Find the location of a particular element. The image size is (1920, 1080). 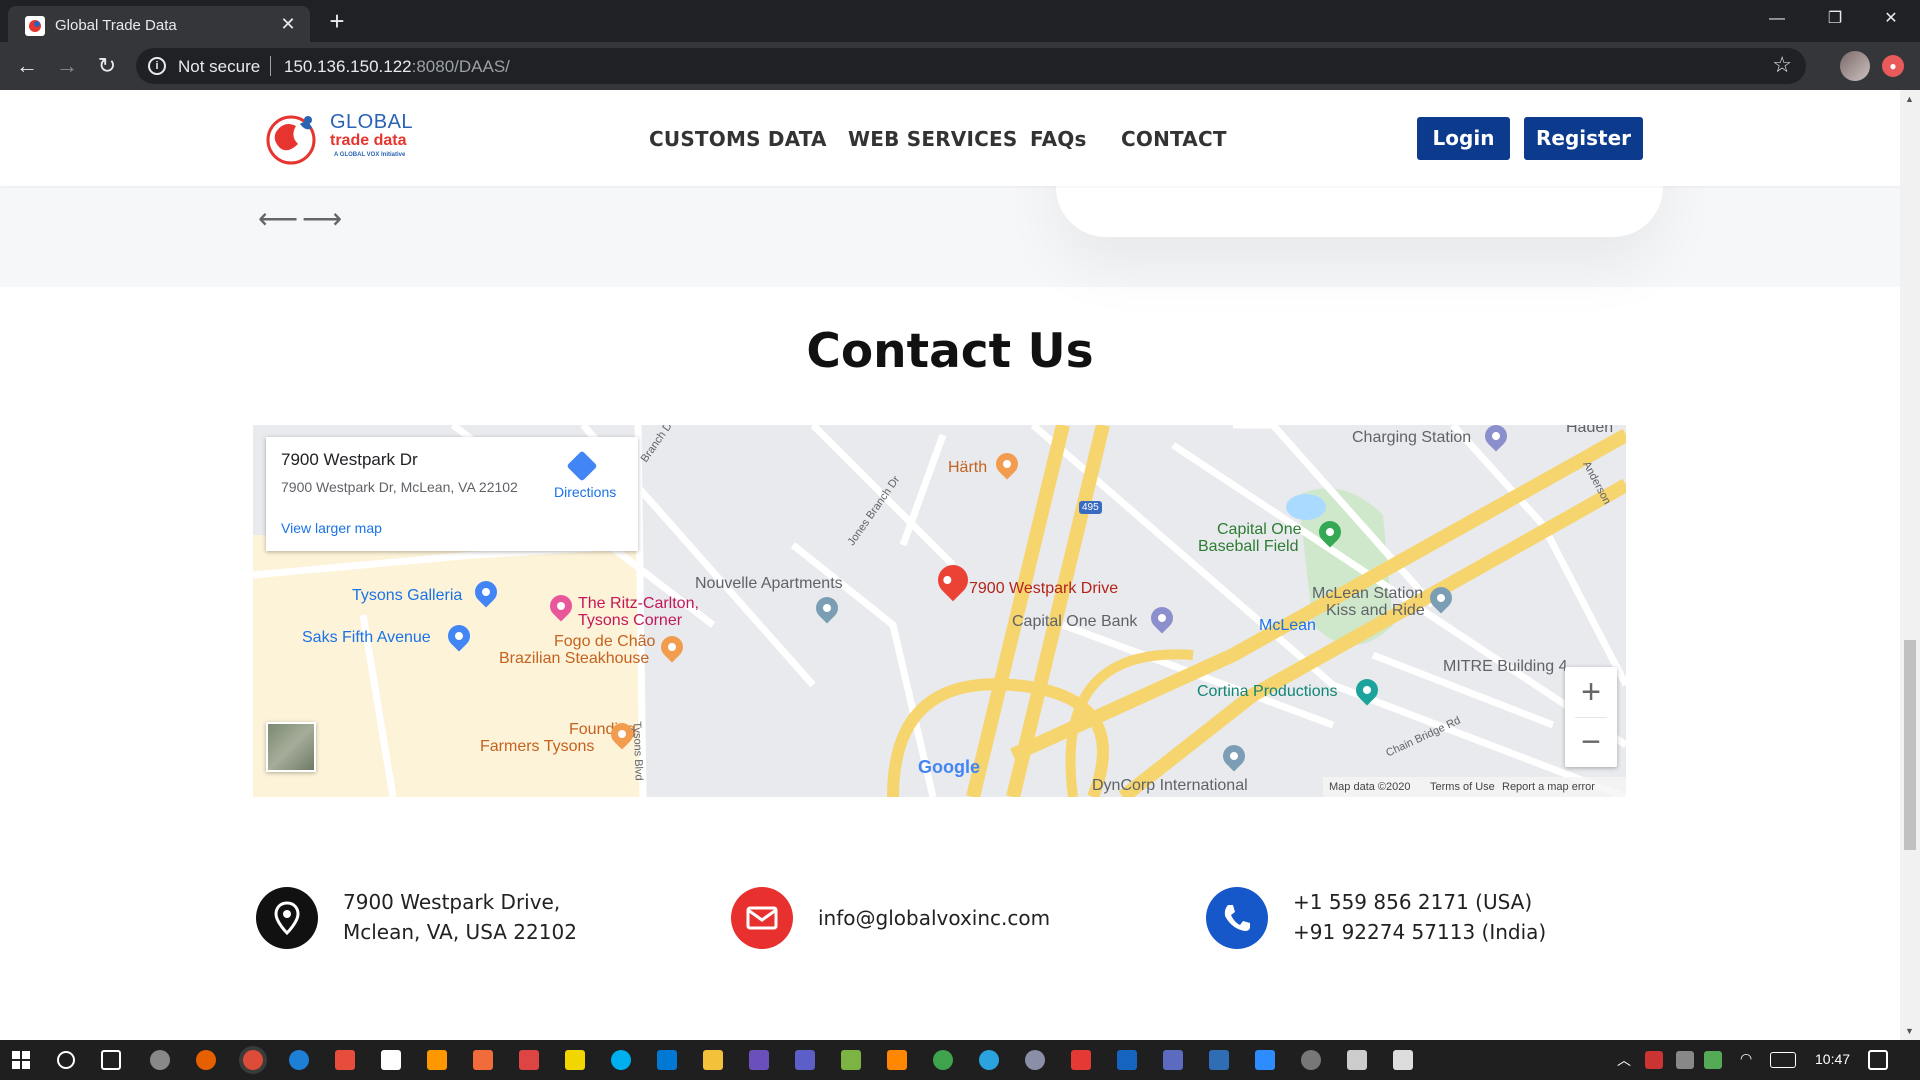

sticky-notes-icon is located at coordinates (575, 1060).